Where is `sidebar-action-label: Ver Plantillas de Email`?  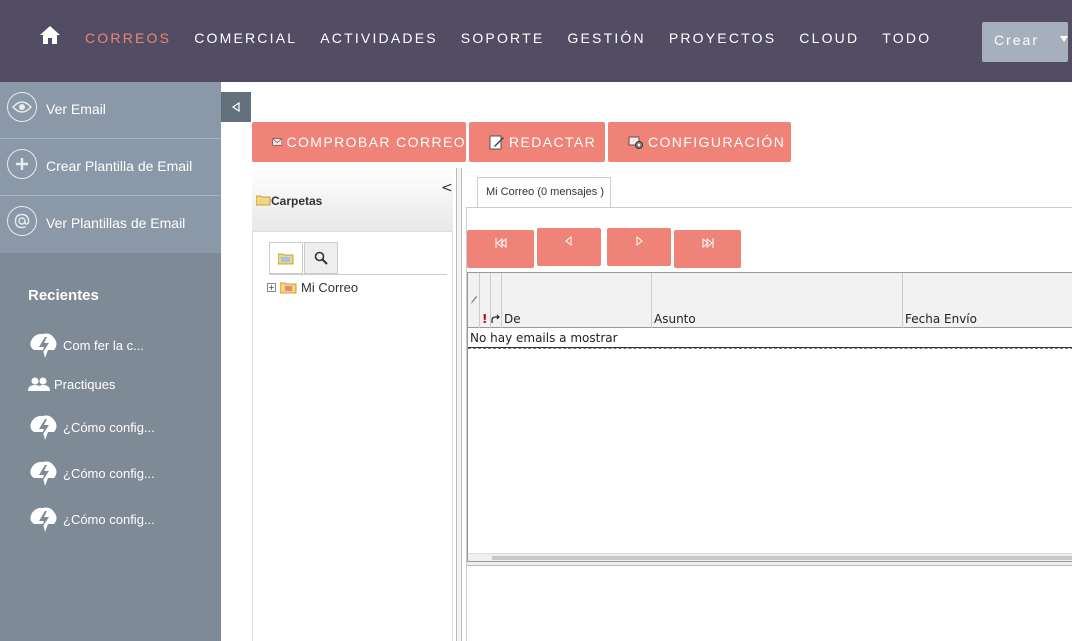 sidebar-action-label: Ver Plantillas de Email is located at coordinates (116, 223).